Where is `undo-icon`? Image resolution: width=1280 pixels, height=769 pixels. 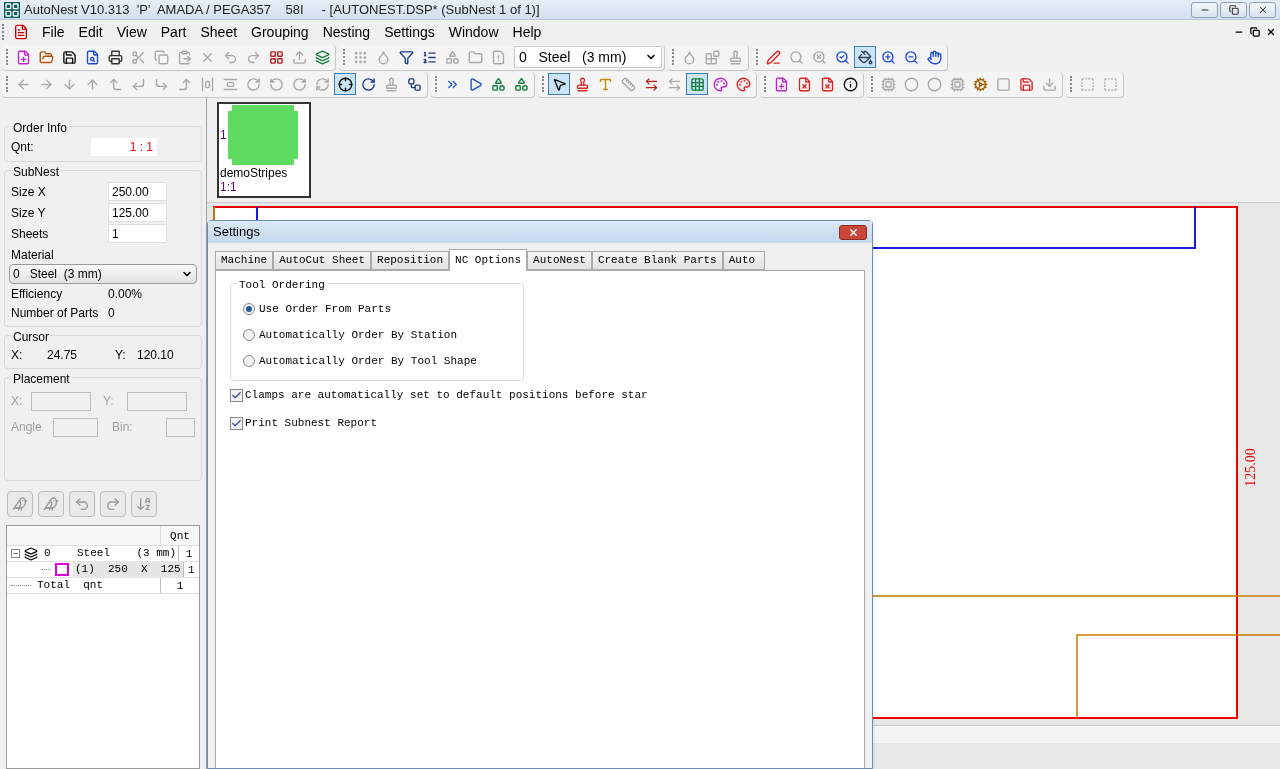 undo-icon is located at coordinates (230, 57).